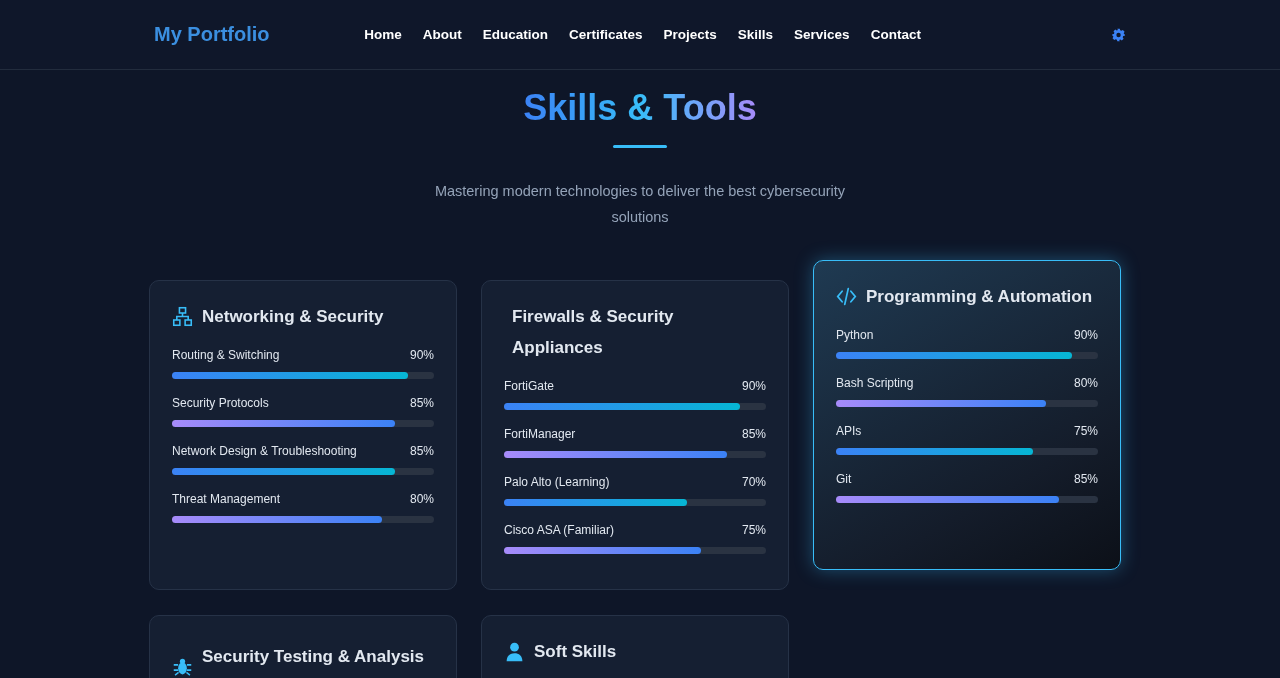 The height and width of the screenshot is (678, 1280). What do you see at coordinates (979, 297) in the screenshot?
I see `card-title: Programming & Automation` at bounding box center [979, 297].